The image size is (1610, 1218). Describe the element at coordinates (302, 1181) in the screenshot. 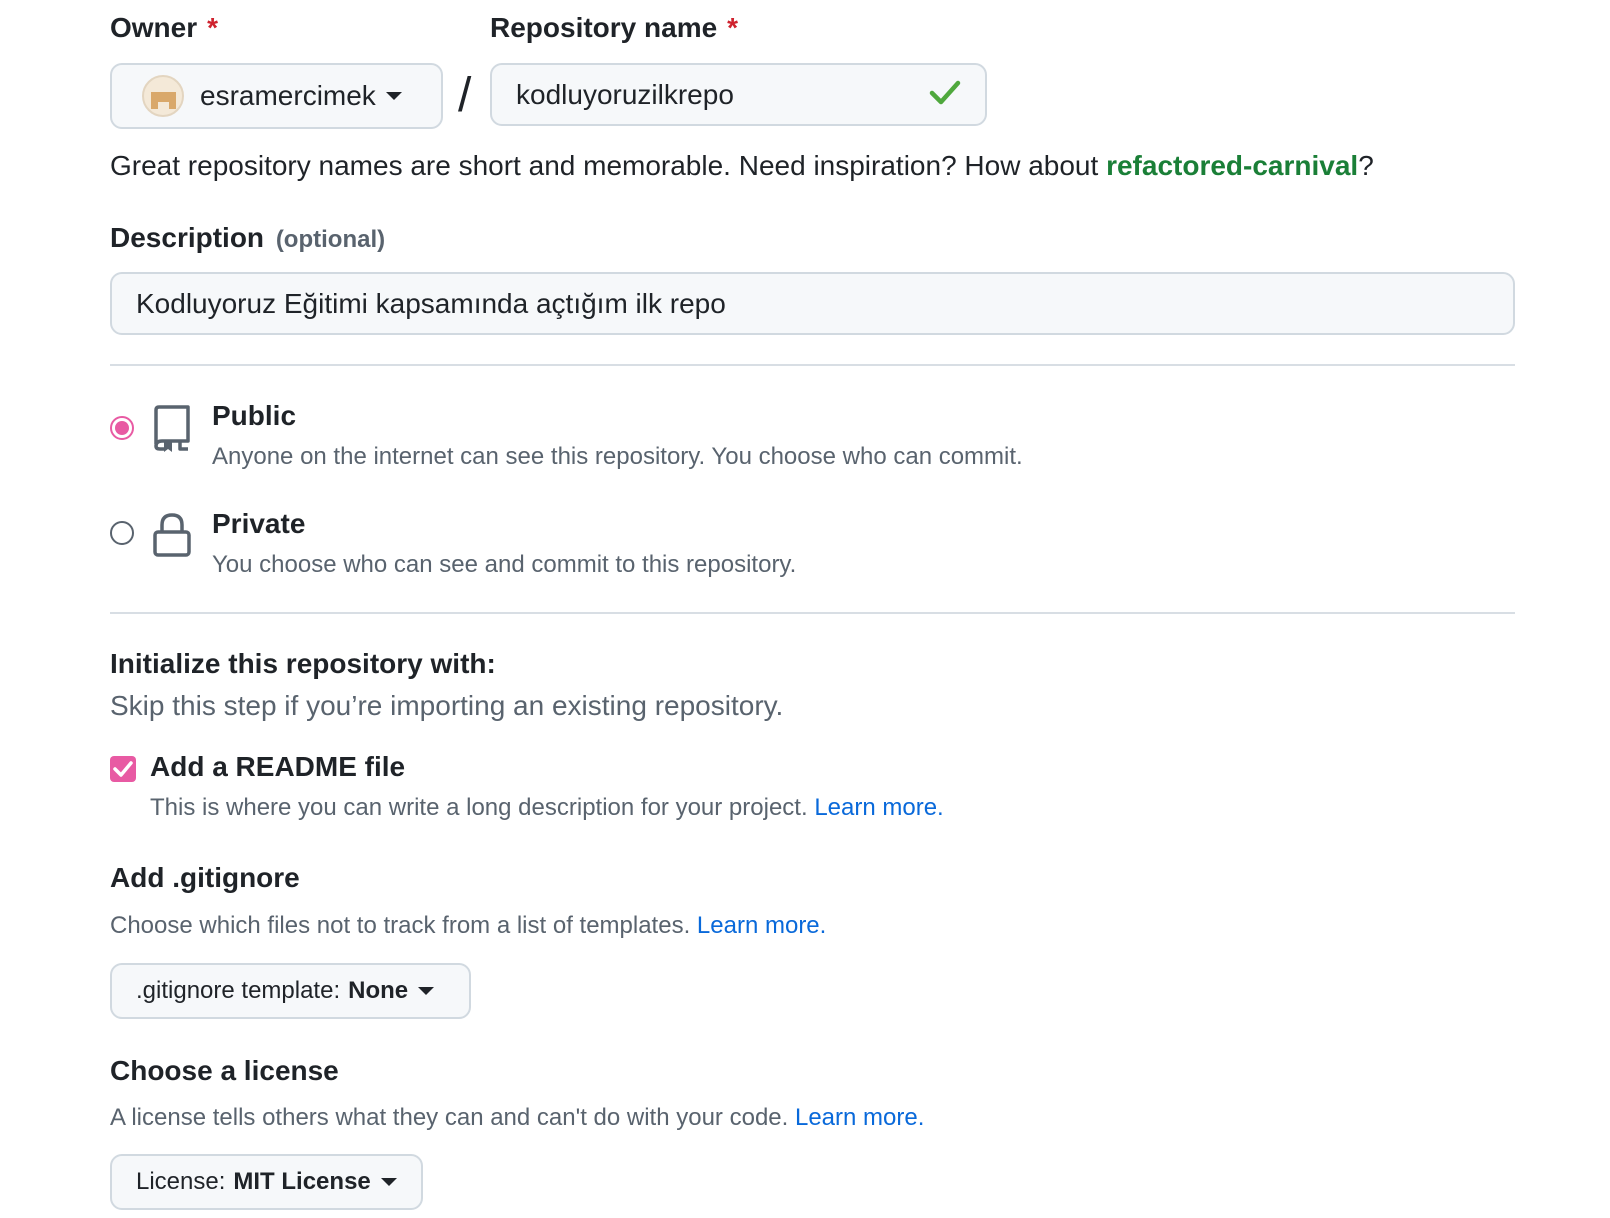

I see `license-select-value: MIT License` at that location.